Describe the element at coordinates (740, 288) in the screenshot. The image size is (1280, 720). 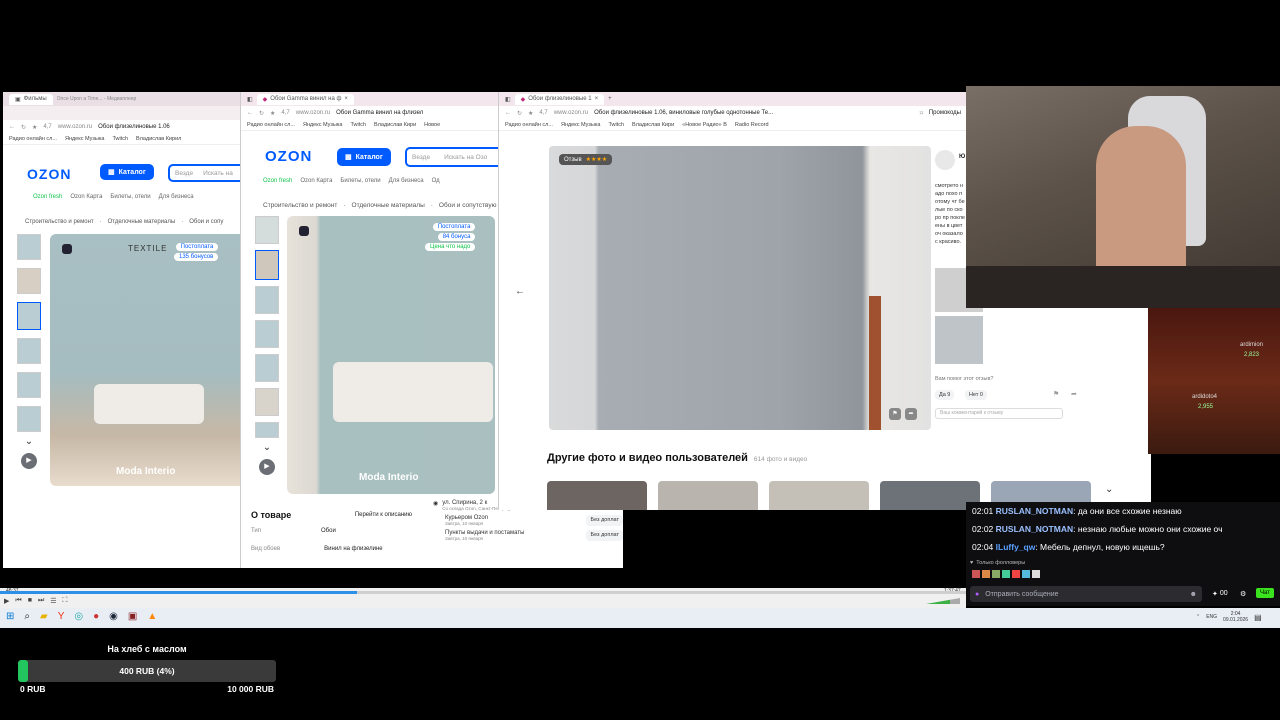
I see `review-photo: Отзыв ★★★★ ⚑ ➦` at that location.